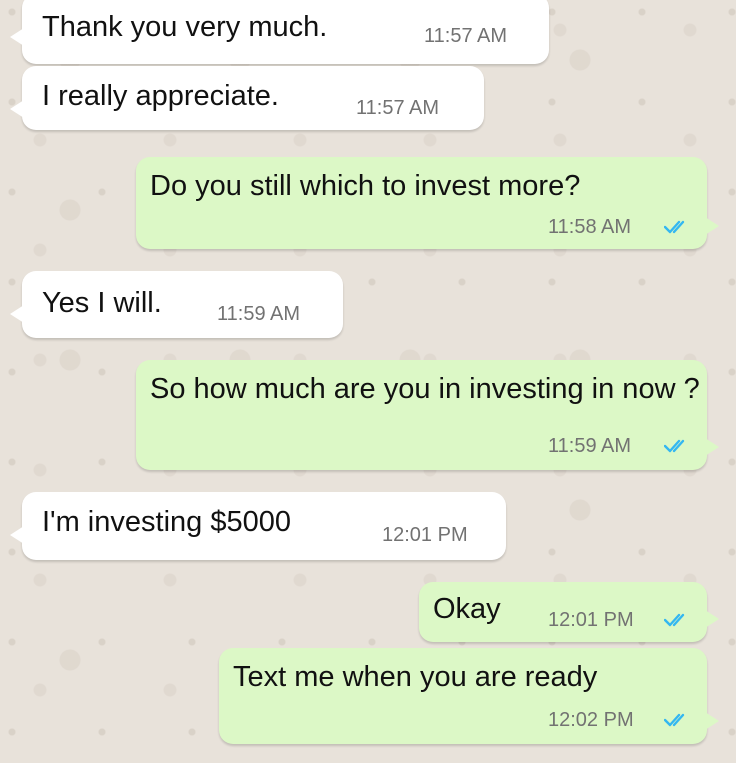  I want to click on message-bubble-outgoing: Text me when you are ready 12:02 PM, so click(469, 696).